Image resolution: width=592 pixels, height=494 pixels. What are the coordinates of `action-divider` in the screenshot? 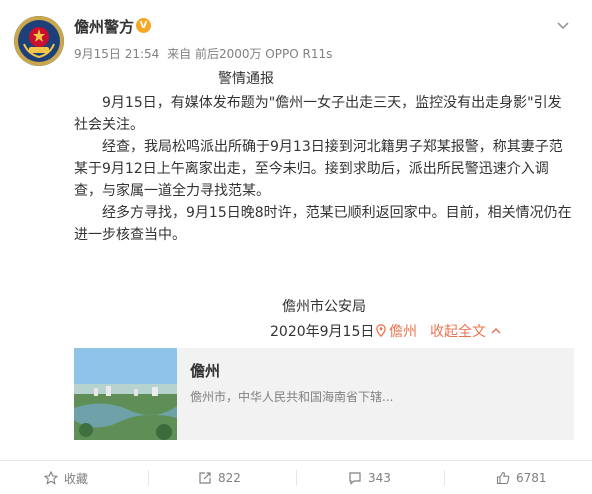 It's located at (296, 460).